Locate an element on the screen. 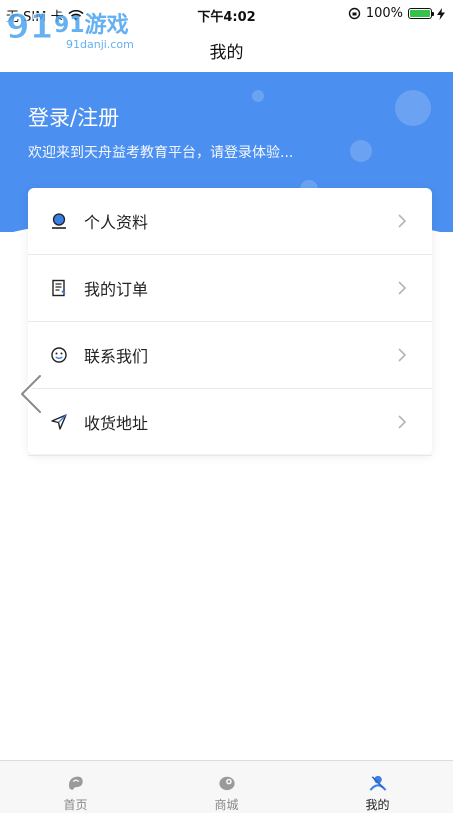  tab-label: 商城 is located at coordinates (226, 805).